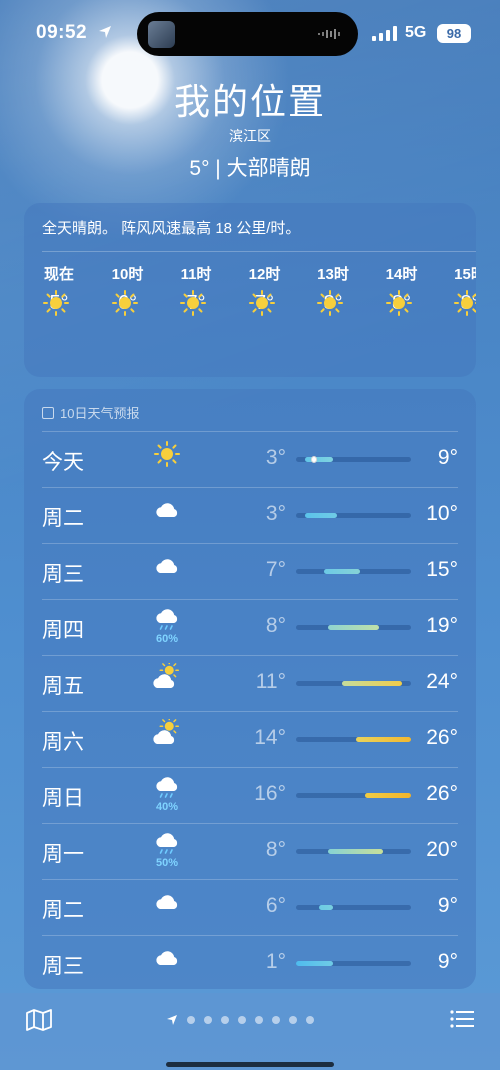 The width and height of the screenshot is (500, 1070). I want to click on low-temp: 14°, so click(270, 737).